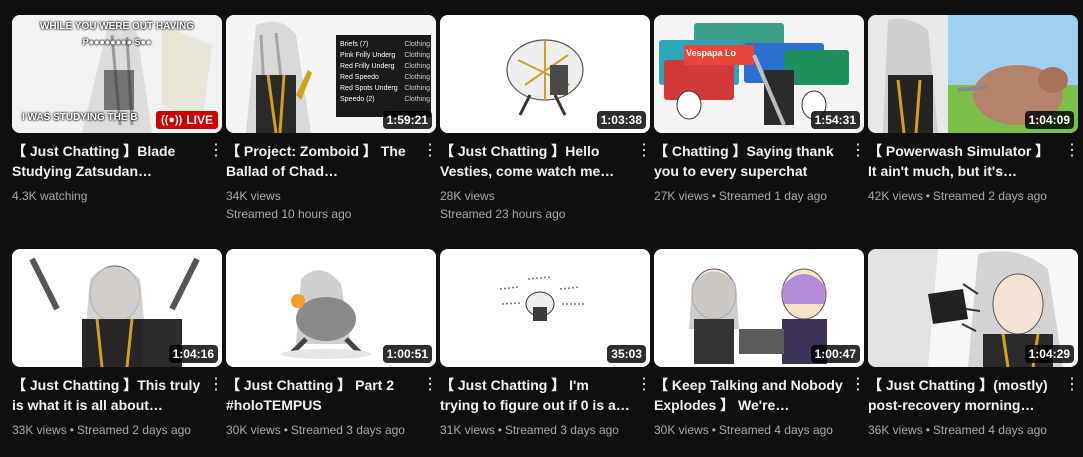 This screenshot has width=1083, height=457. What do you see at coordinates (759, 74) in the screenshot?
I see `video-thumbnail: Vespapa Lo 1:54:31` at bounding box center [759, 74].